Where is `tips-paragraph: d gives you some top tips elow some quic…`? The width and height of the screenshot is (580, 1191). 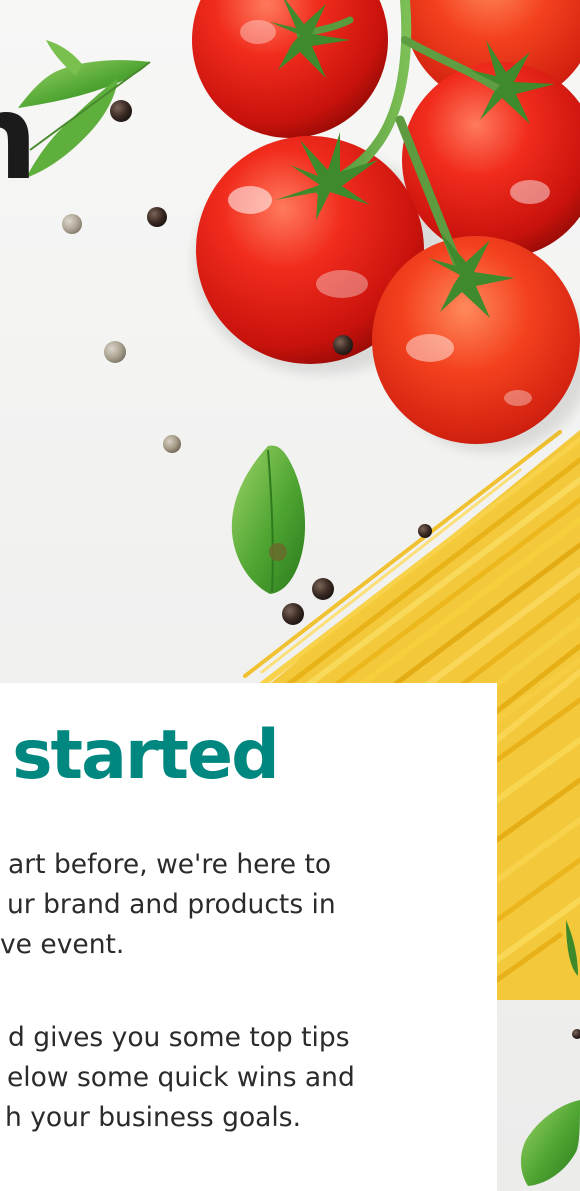
tips-paragraph: d gives you some top tips elow some quic… is located at coordinates (240, 1078).